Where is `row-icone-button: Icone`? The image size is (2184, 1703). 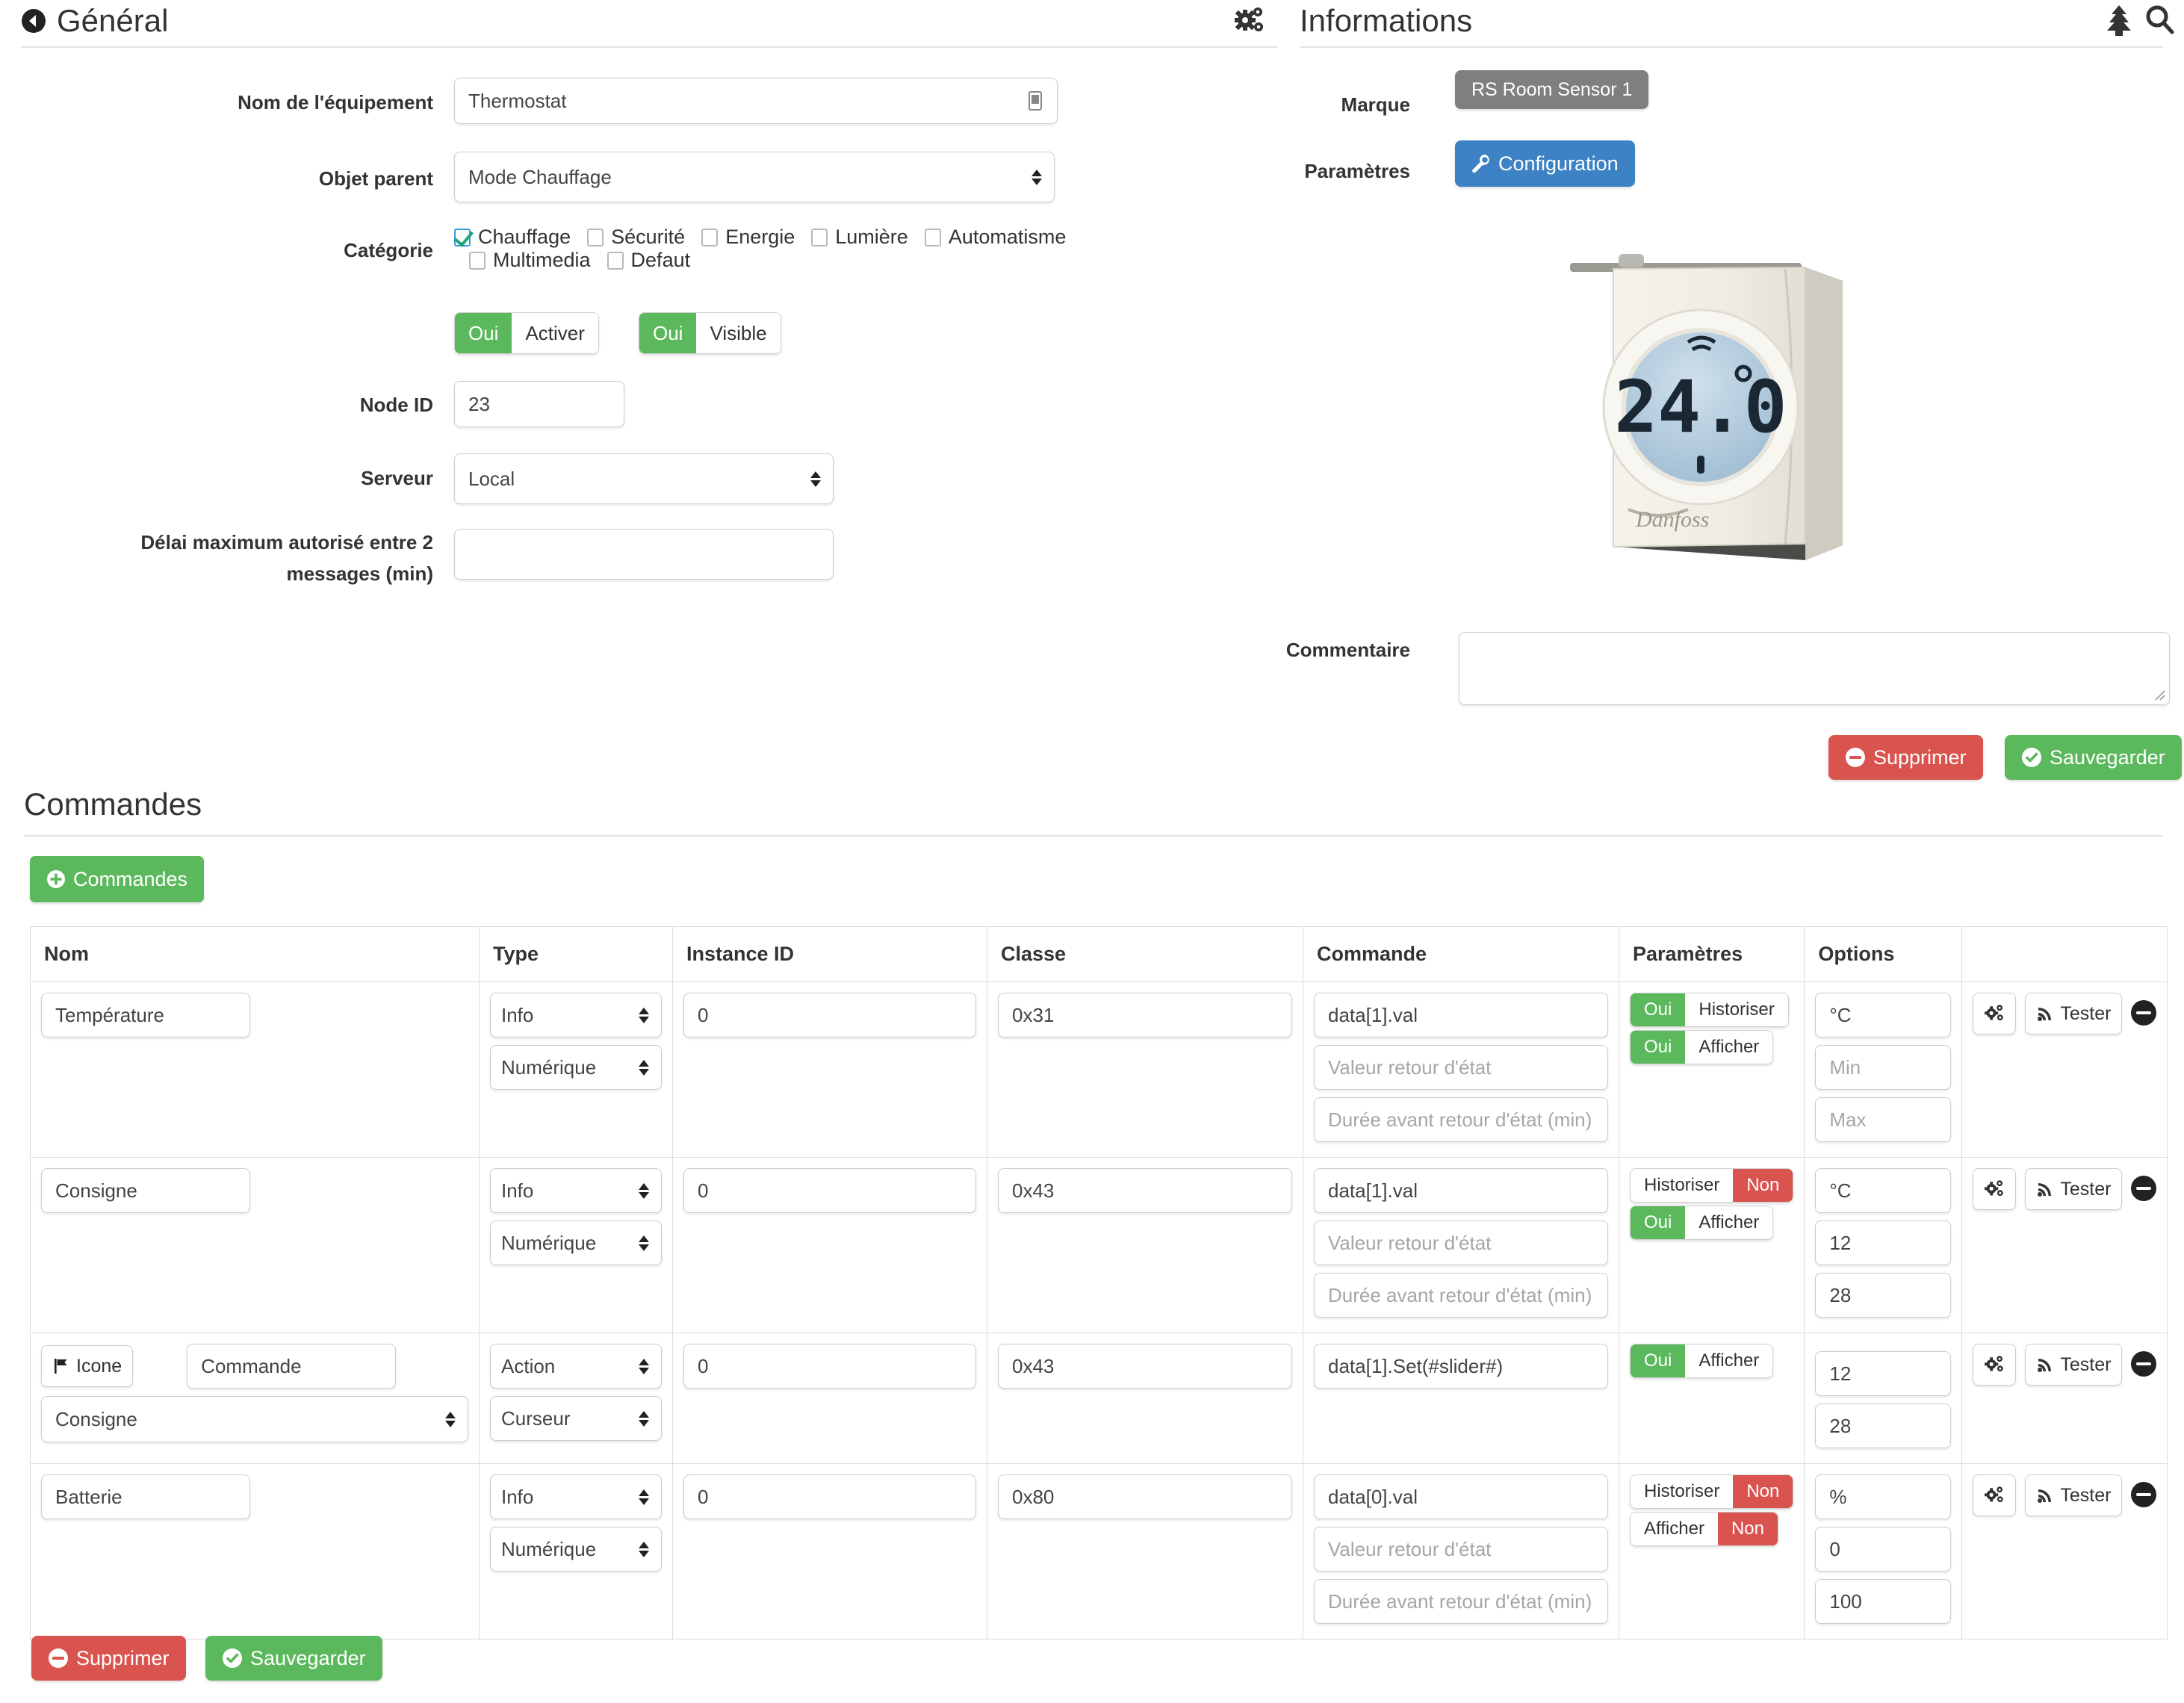 row-icone-button: Icone is located at coordinates (87, 1366).